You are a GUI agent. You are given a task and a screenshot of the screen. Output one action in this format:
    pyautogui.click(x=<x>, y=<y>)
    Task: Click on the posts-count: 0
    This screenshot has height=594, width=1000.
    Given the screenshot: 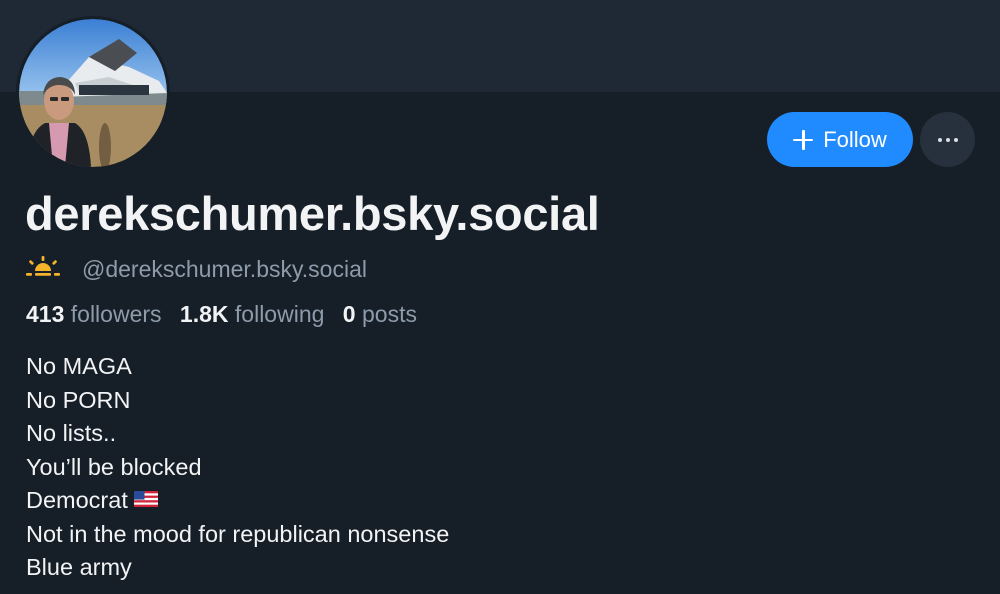 What is the action you would take?
    pyautogui.click(x=349, y=314)
    